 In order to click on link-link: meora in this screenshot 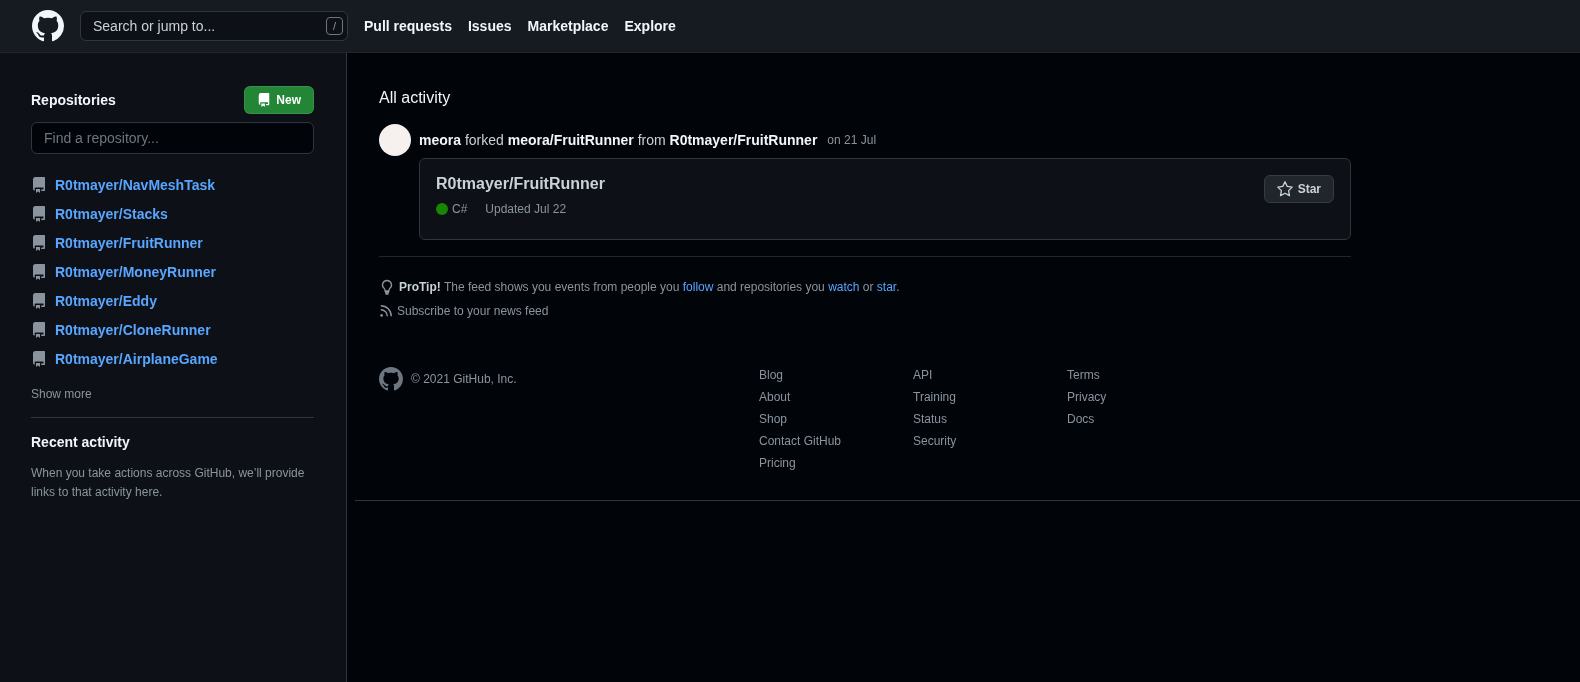, I will do `click(440, 140)`.